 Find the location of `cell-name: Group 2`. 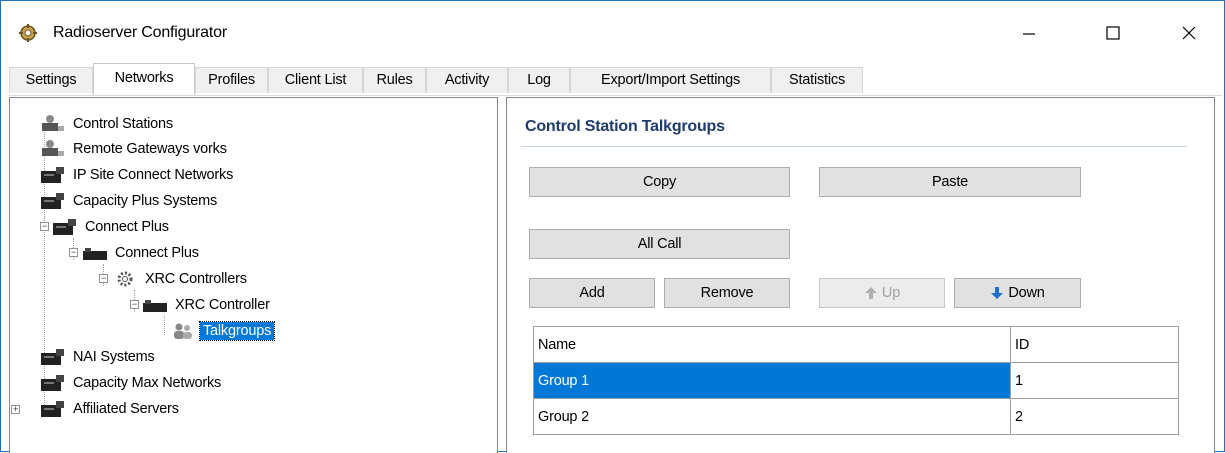

cell-name: Group 2 is located at coordinates (772, 416).